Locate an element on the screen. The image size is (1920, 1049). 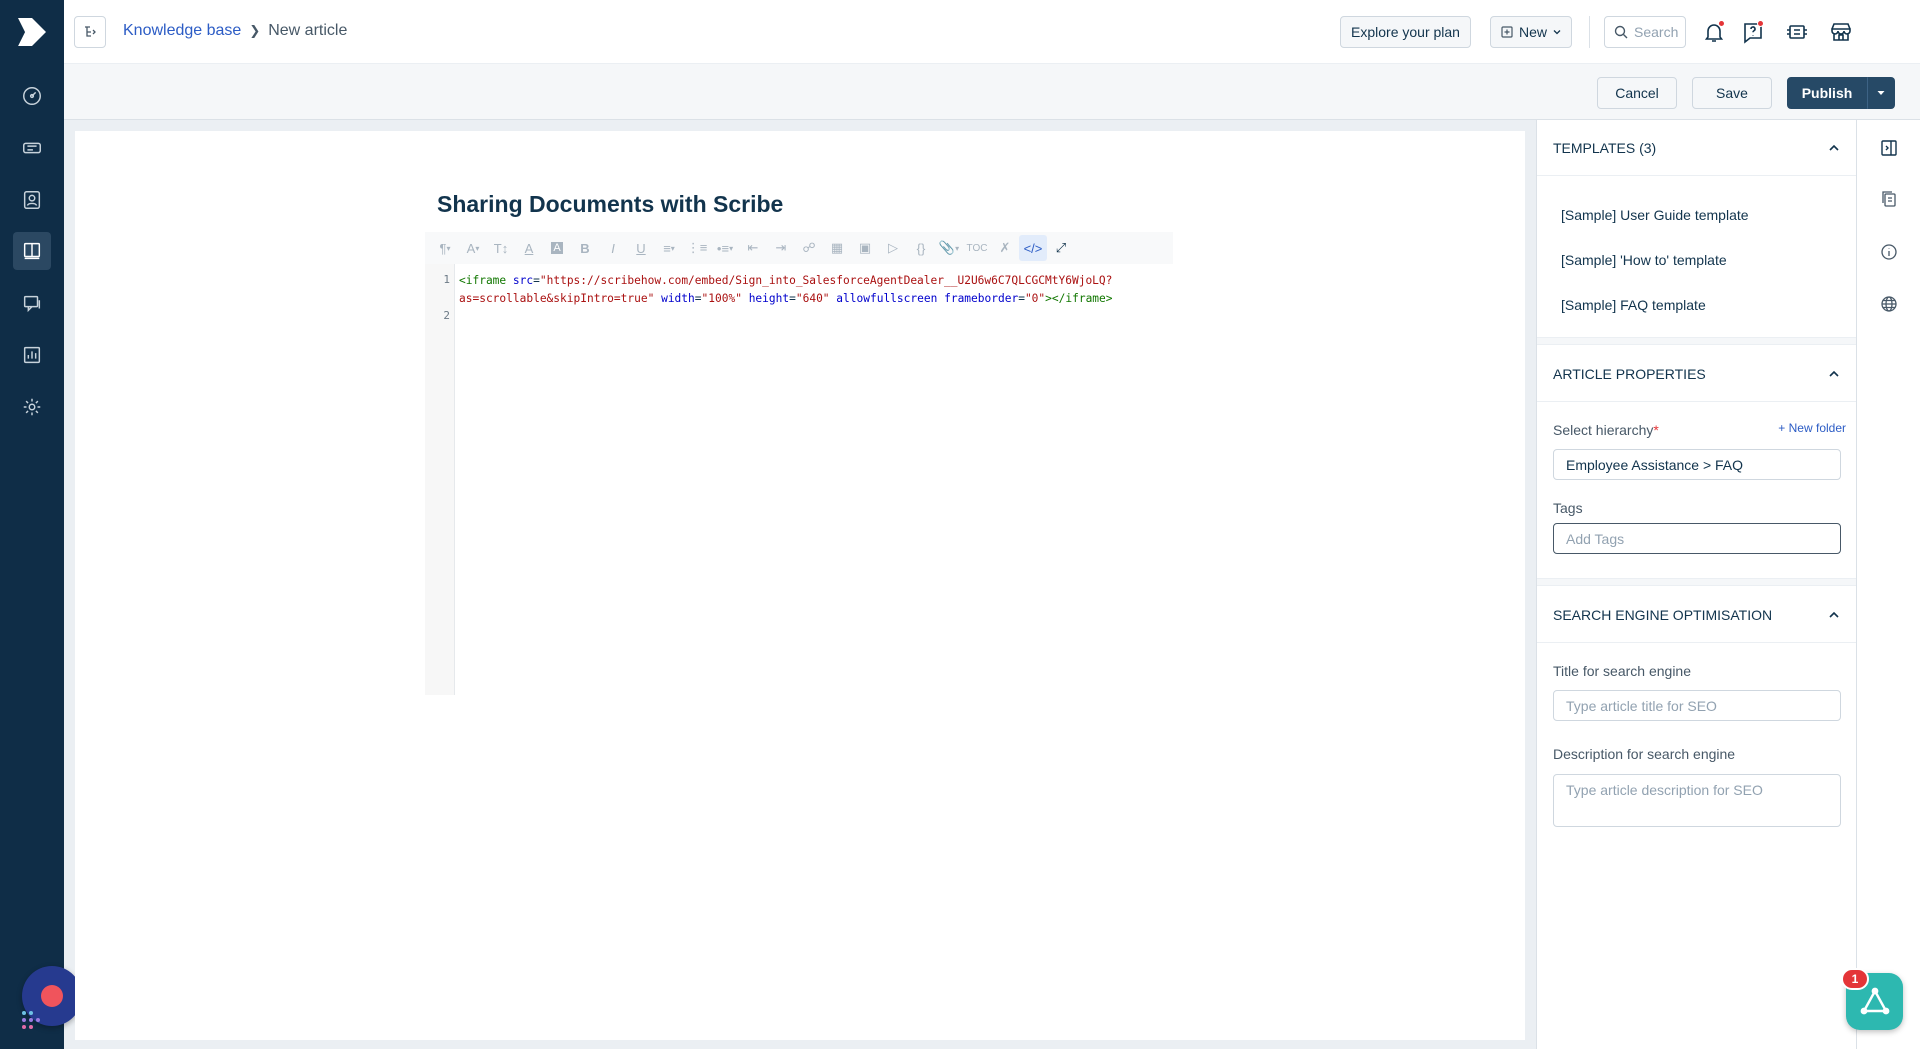
explore-plan-button: Explore your plan is located at coordinates (1405, 32).